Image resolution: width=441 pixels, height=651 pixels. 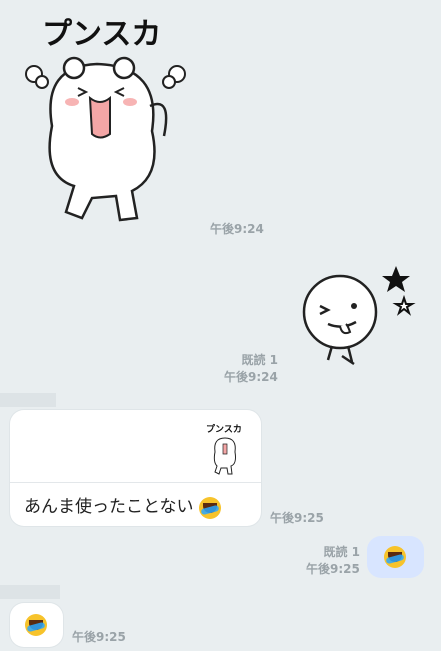 I want to click on bear-sticker-message: プンスカ, so click(x=107, y=119).